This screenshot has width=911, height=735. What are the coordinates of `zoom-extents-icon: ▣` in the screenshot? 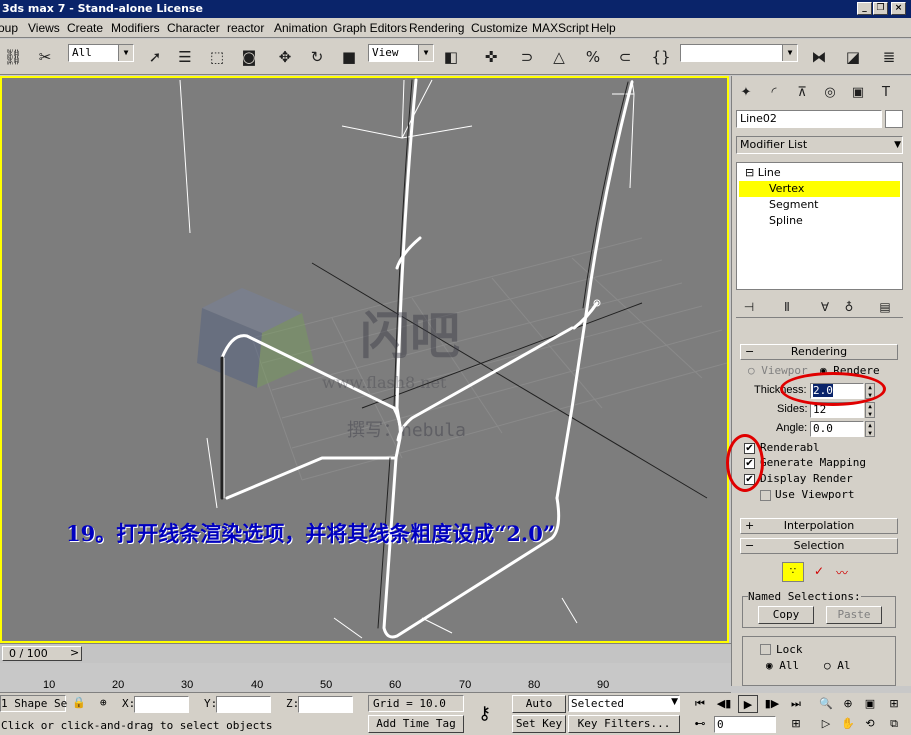 It's located at (870, 704).